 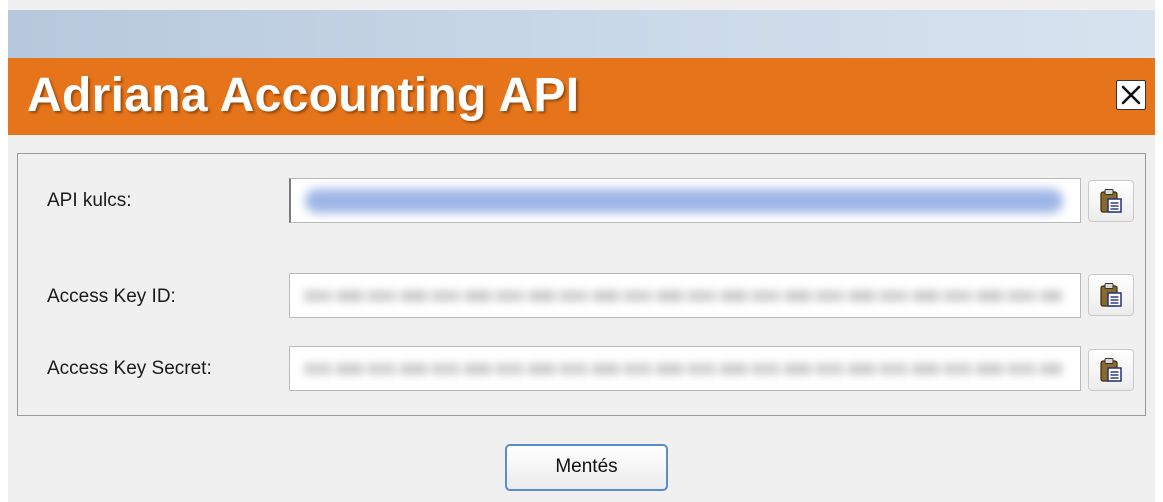 What do you see at coordinates (581, 34) in the screenshot?
I see `window-top-gradient` at bounding box center [581, 34].